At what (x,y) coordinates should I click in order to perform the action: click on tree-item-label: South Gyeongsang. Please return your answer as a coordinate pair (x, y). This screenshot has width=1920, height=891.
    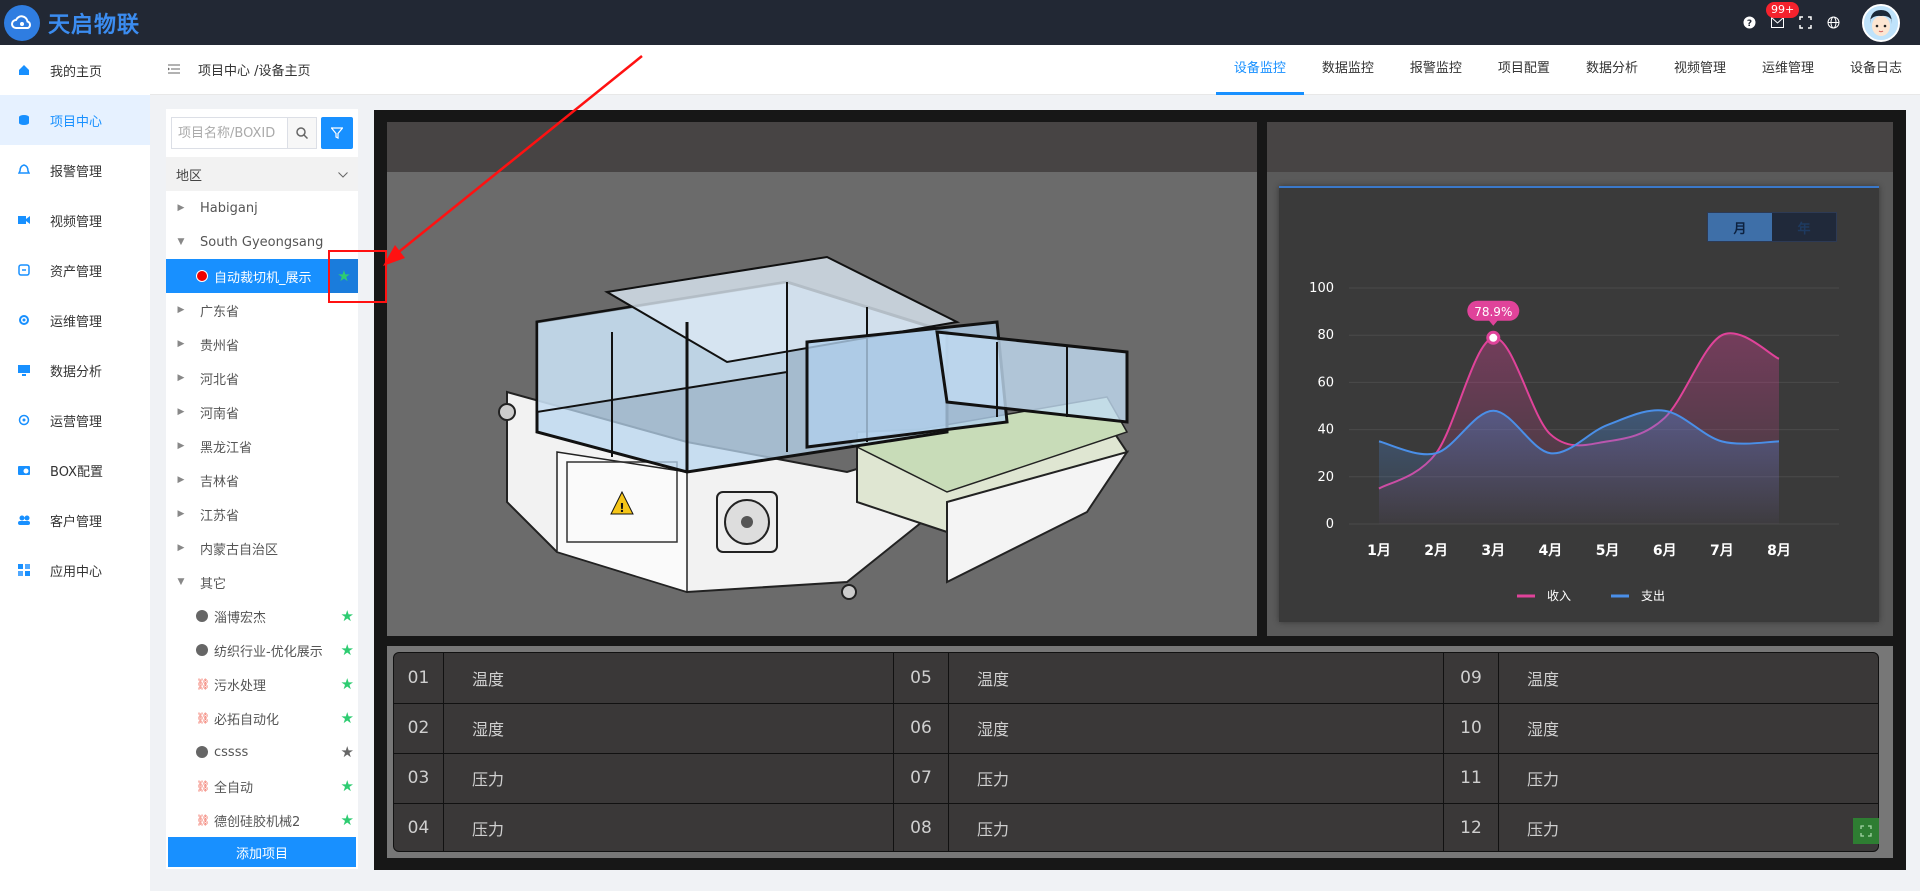
    Looking at the image, I should click on (262, 242).